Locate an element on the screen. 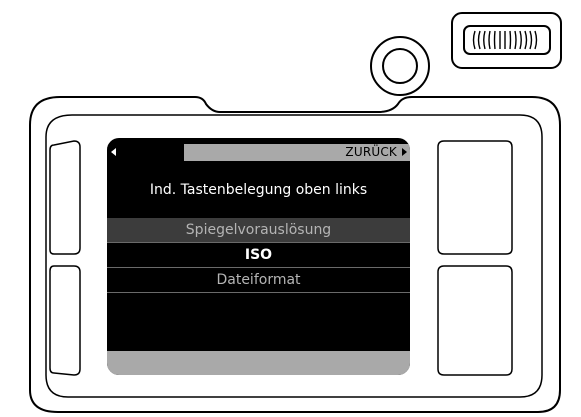 The height and width of the screenshot is (417, 581). right-upper-side-button is located at coordinates (475, 197).